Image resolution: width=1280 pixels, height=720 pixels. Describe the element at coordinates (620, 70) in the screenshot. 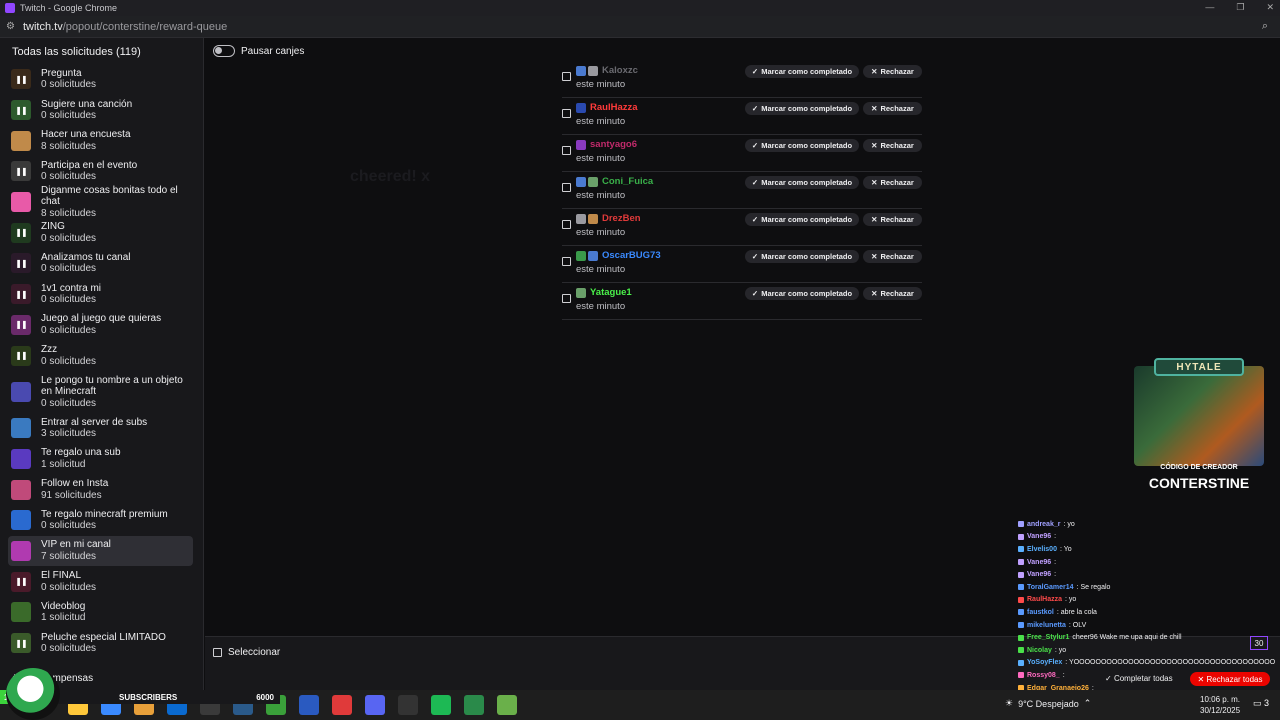

I see `request-username: Kaloxzc` at that location.